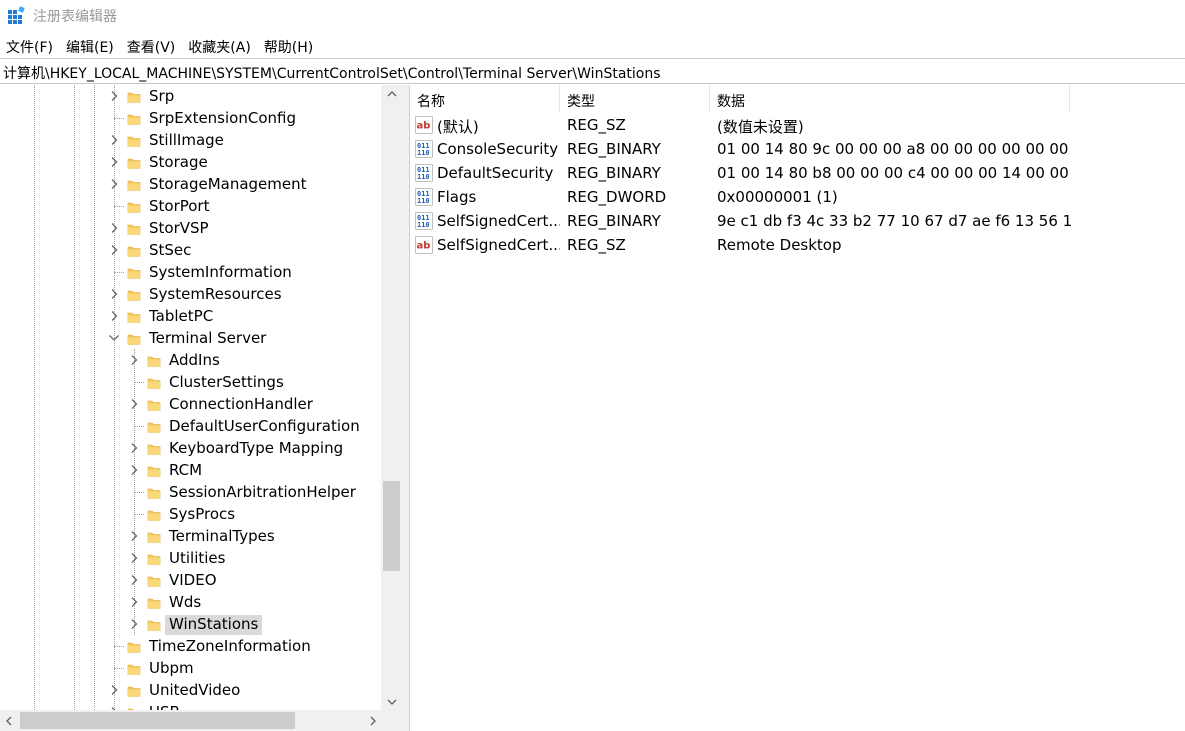  I want to click on column-header-data: 数据, so click(890, 98).